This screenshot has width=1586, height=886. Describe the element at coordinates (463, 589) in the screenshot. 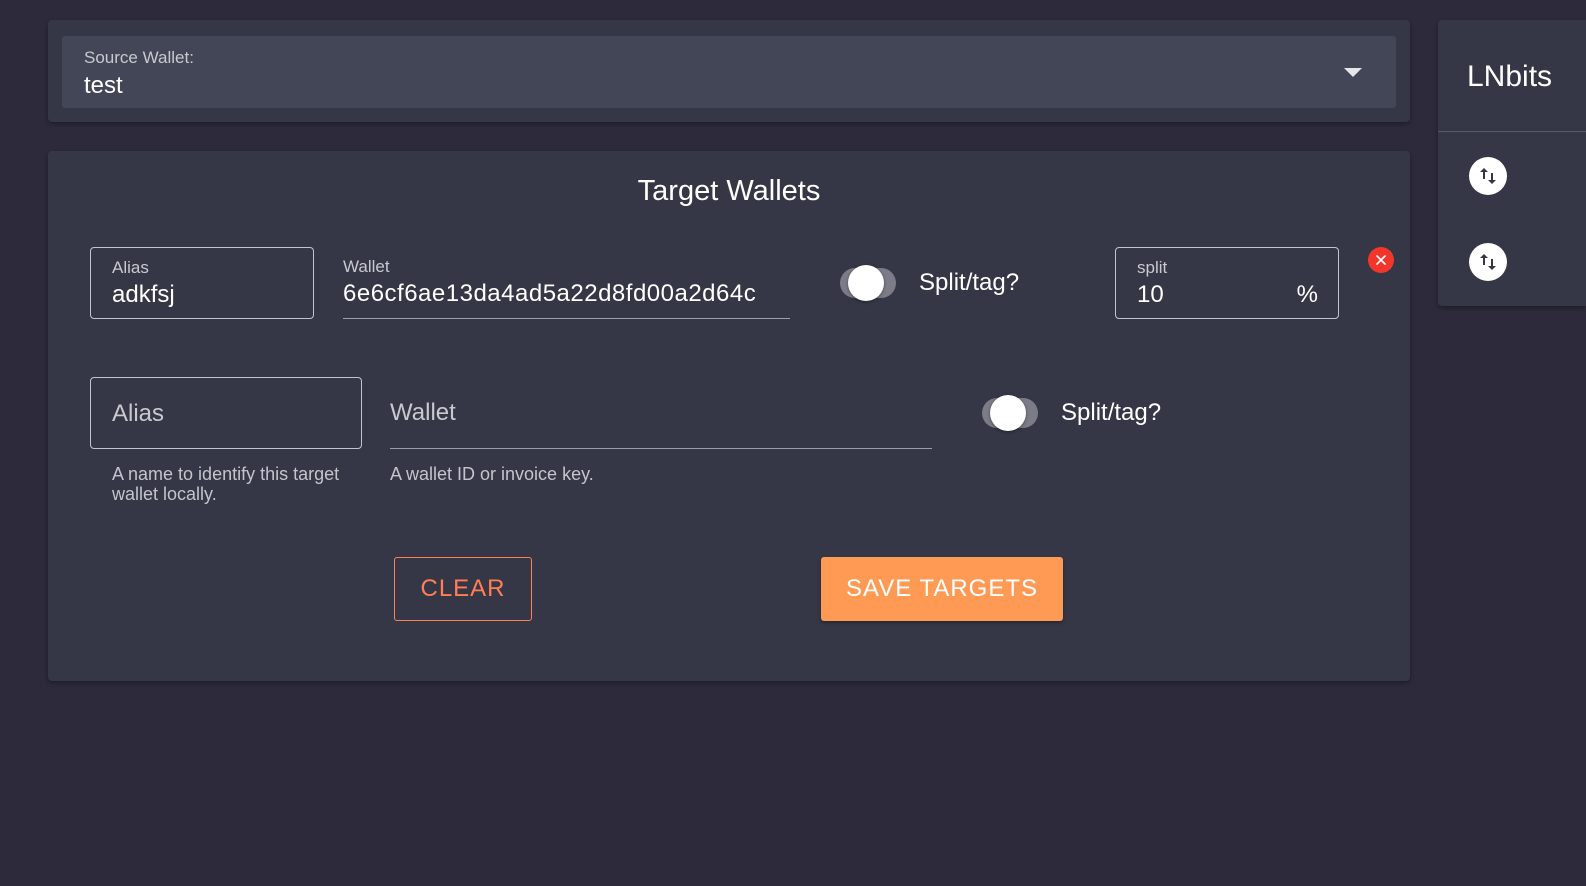

I see `clear-button: CLEAR` at that location.